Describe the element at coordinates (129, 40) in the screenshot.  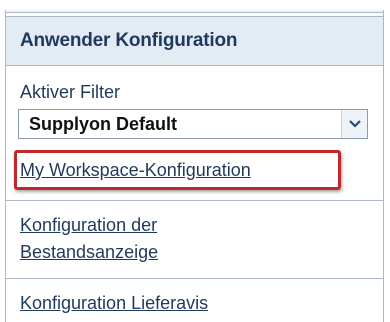
I see `panel-title: Anwender Konfiguration` at that location.